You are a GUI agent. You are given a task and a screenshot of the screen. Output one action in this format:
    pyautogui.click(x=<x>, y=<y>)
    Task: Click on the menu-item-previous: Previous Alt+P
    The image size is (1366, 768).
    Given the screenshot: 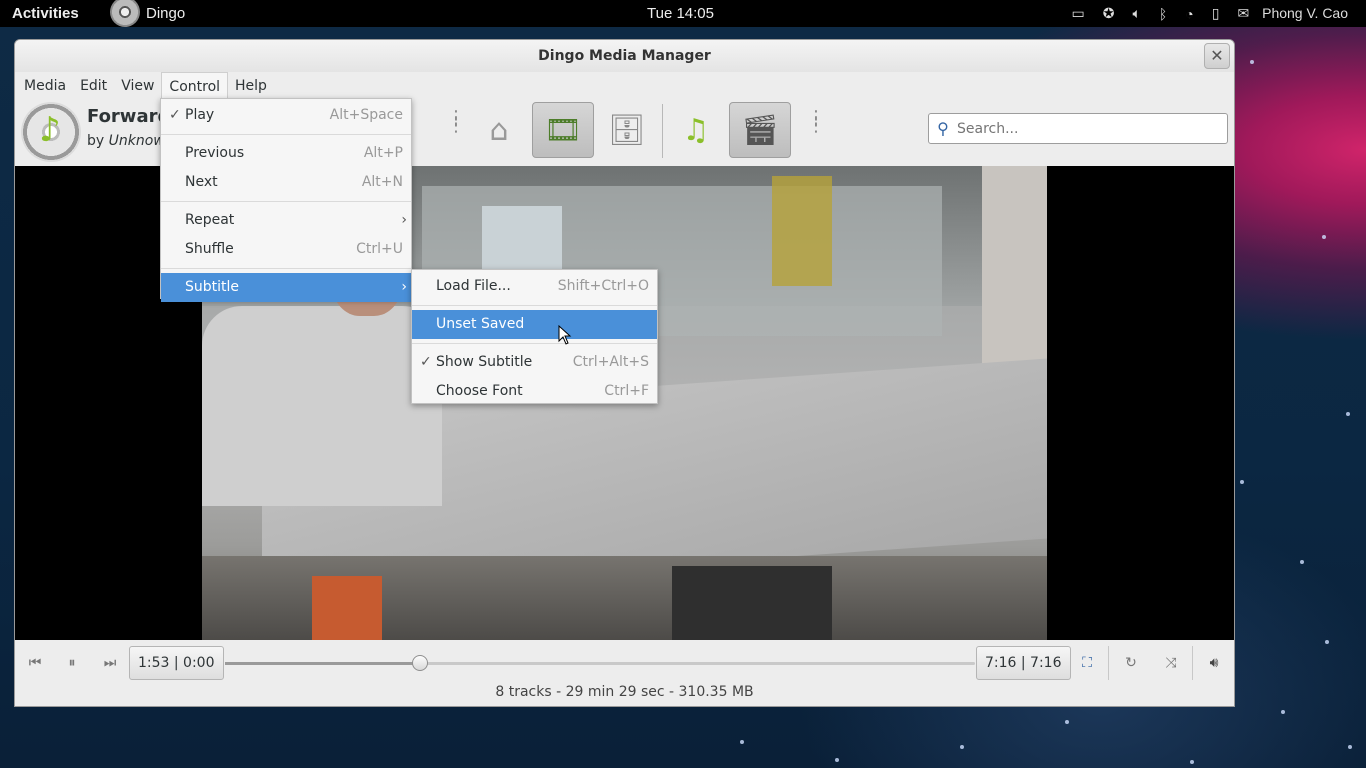 What is the action you would take?
    pyautogui.click(x=286, y=153)
    